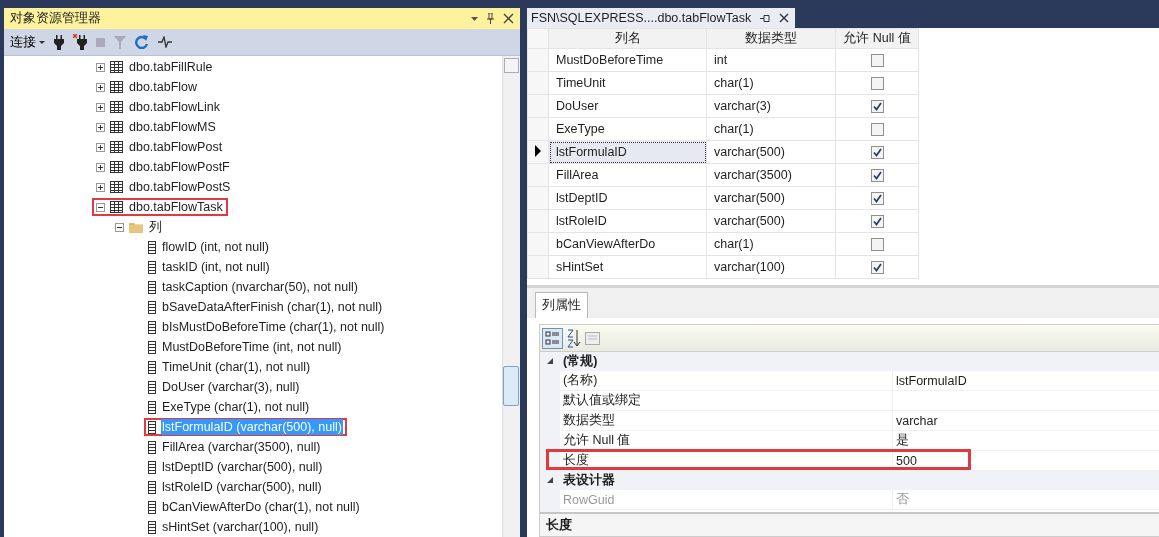 The width and height of the screenshot is (1159, 537). What do you see at coordinates (266, 307) in the screenshot?
I see `tree-item: bSaveDataAfterFinish (char(1), not null)` at bounding box center [266, 307].